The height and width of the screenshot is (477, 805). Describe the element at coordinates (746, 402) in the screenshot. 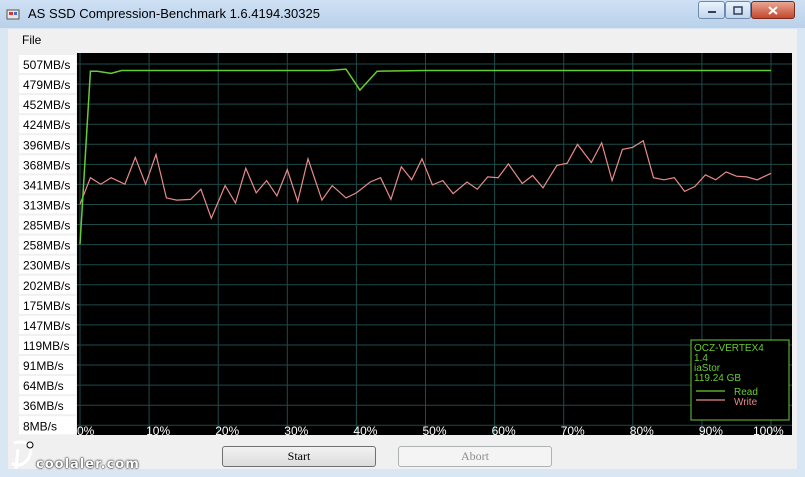

I see `legend-write-label: Write` at that location.